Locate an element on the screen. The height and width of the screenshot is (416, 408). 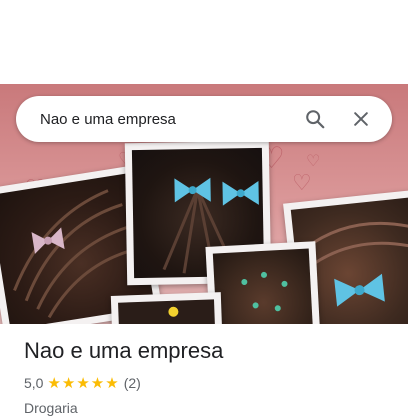
search-button is located at coordinates (315, 119).